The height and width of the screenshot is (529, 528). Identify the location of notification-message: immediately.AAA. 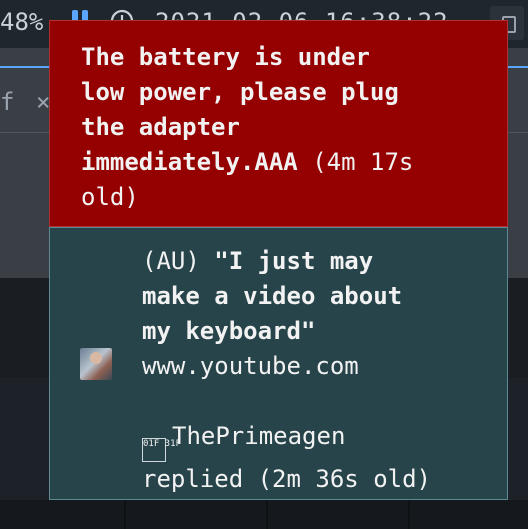
(189, 162).